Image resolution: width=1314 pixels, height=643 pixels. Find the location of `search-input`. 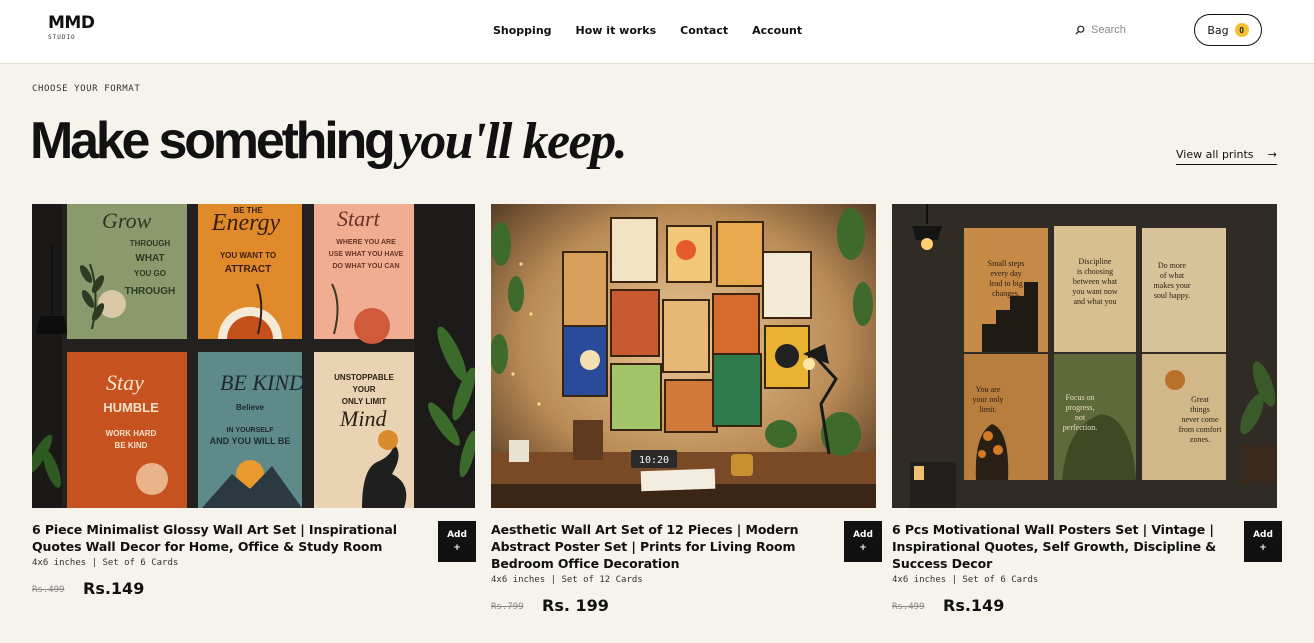

search-input is located at coordinates (1131, 30).